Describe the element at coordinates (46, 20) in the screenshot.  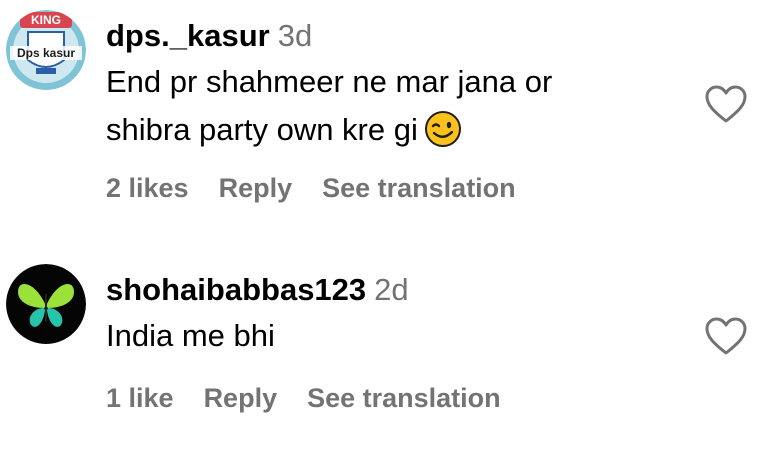
I see `avatar-badge-text: KING` at that location.